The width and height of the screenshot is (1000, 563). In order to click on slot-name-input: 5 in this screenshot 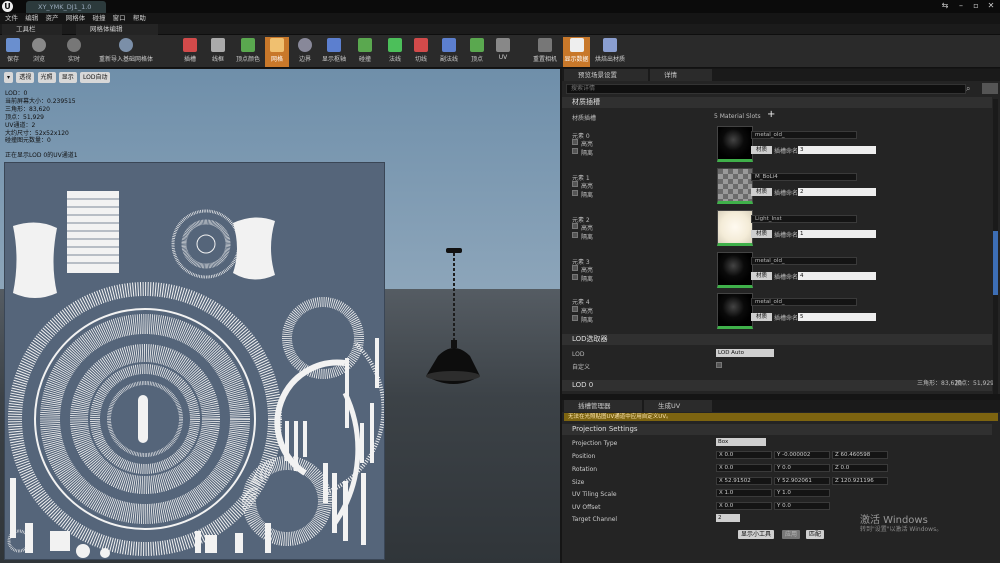, I will do `click(837, 317)`.